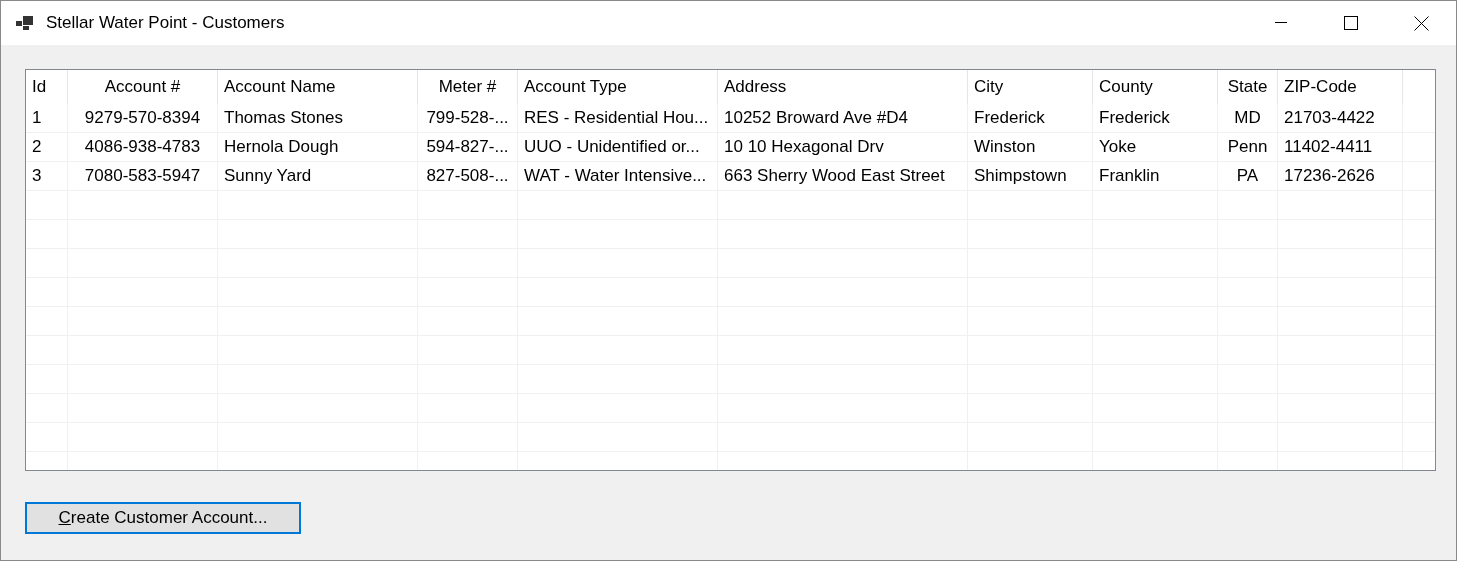 This screenshot has width=1457, height=561. What do you see at coordinates (1340, 87) in the screenshot?
I see `column-header: ZIP-Code` at bounding box center [1340, 87].